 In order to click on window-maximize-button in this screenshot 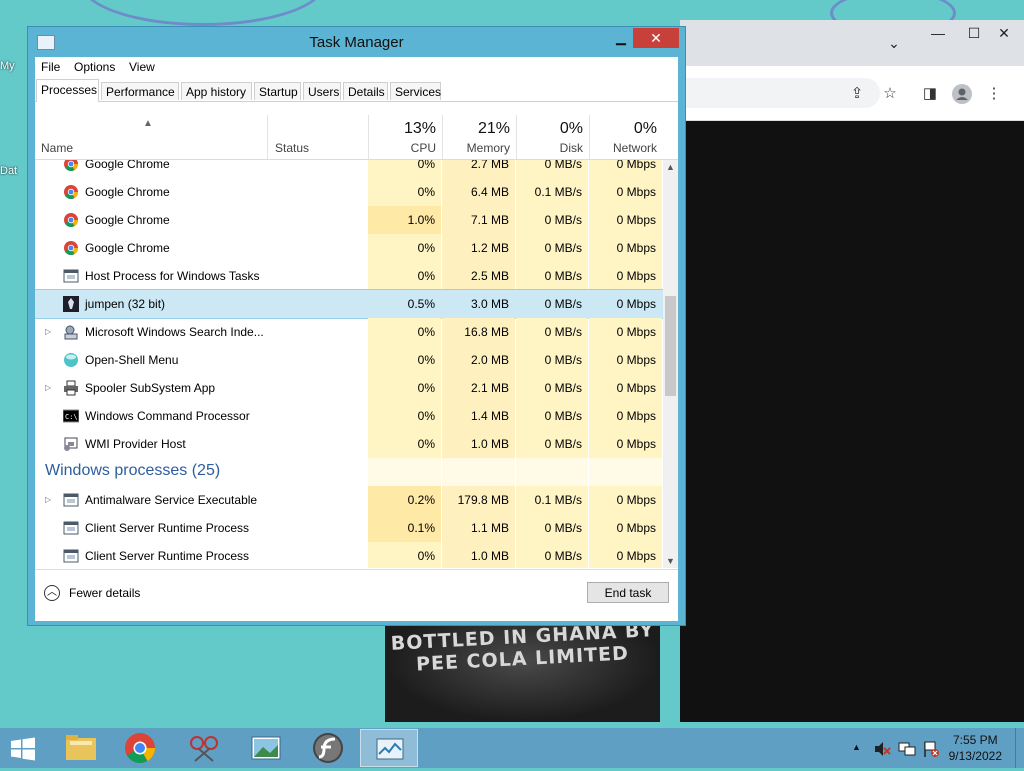, I will do `click(621, 39)`.